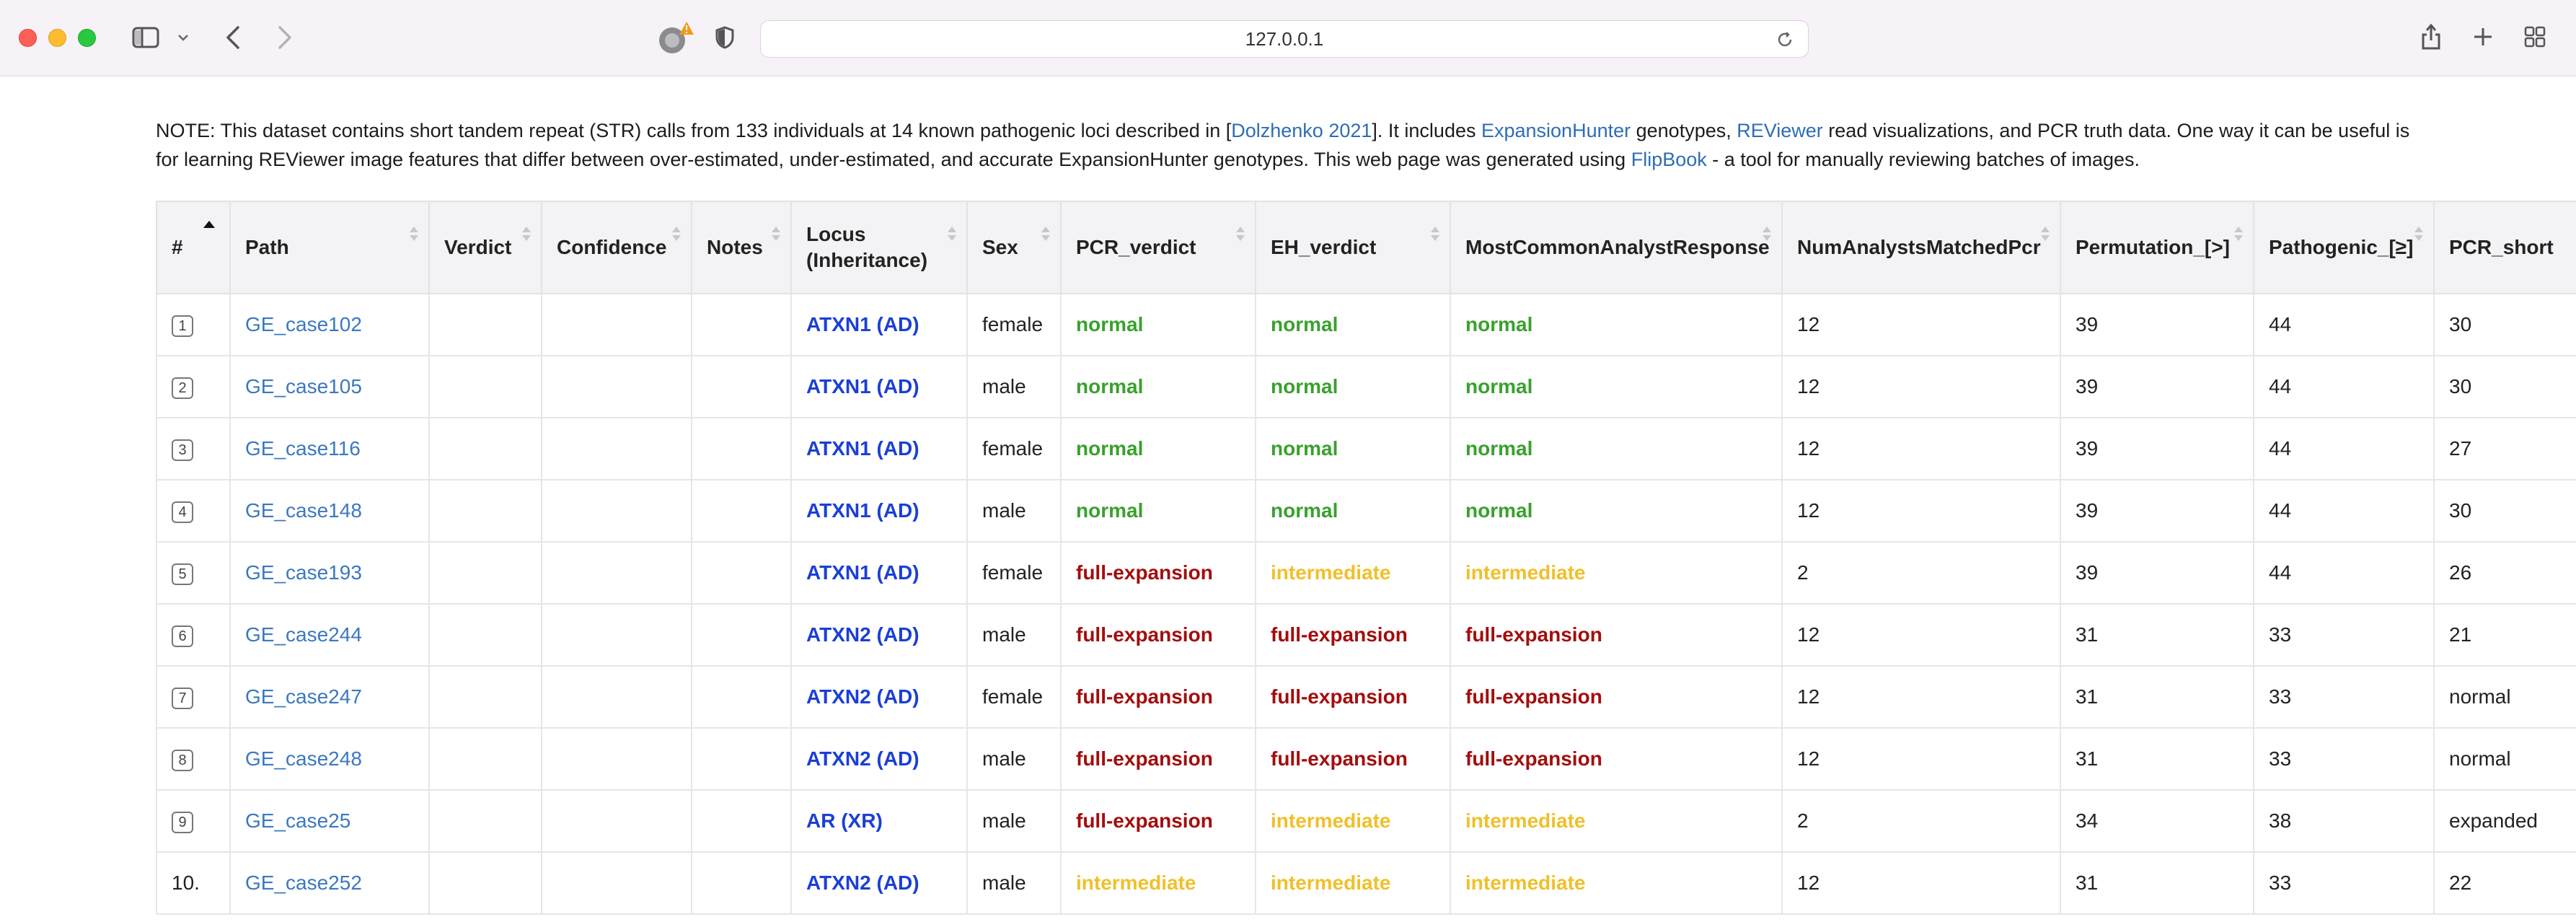 The height and width of the screenshot is (922, 2576). I want to click on sidebar-icon, so click(145, 37).